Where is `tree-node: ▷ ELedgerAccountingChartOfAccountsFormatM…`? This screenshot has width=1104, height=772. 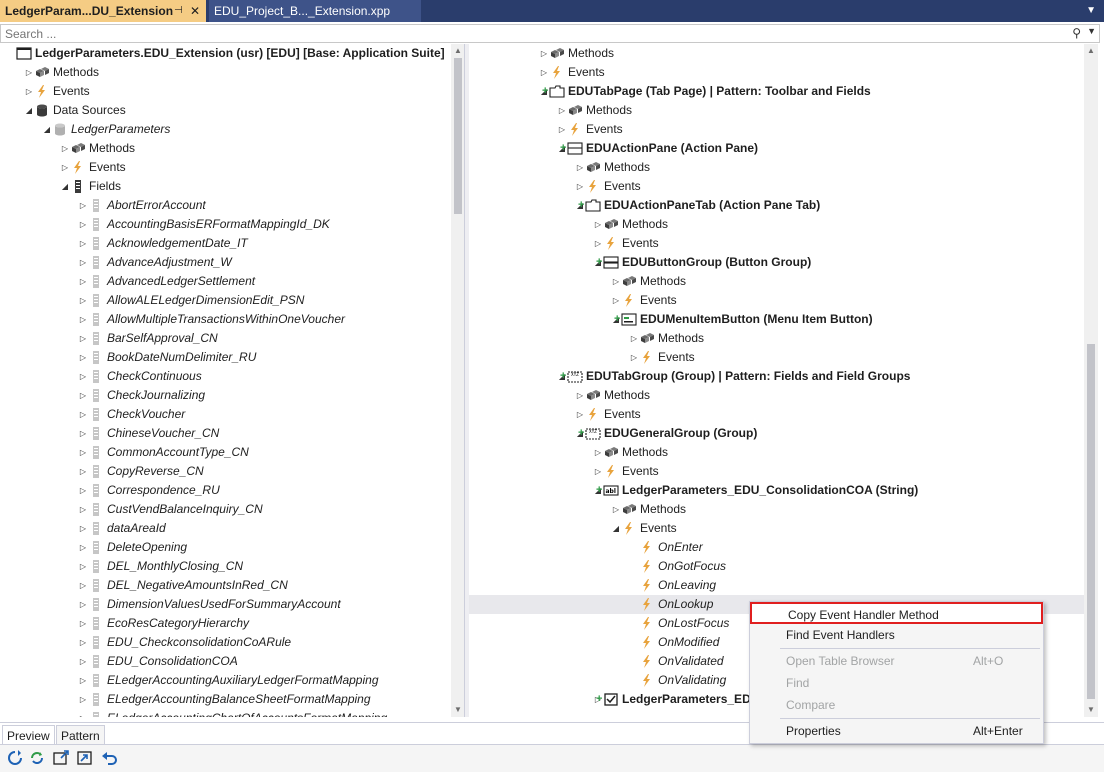 tree-node: ▷ ELedgerAccountingChartOfAccountsFormatM… is located at coordinates (225, 713).